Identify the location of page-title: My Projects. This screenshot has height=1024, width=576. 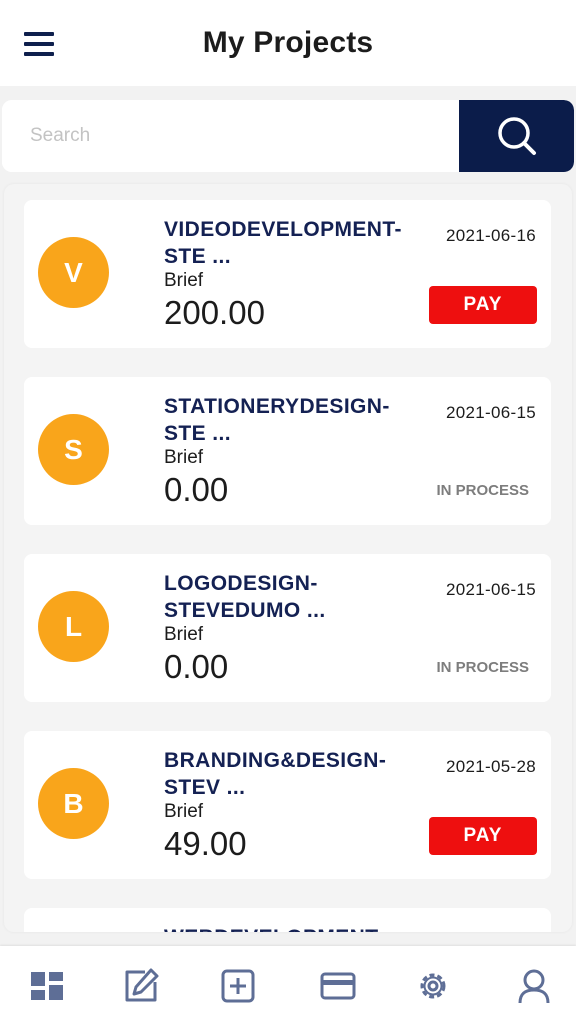
(288, 42).